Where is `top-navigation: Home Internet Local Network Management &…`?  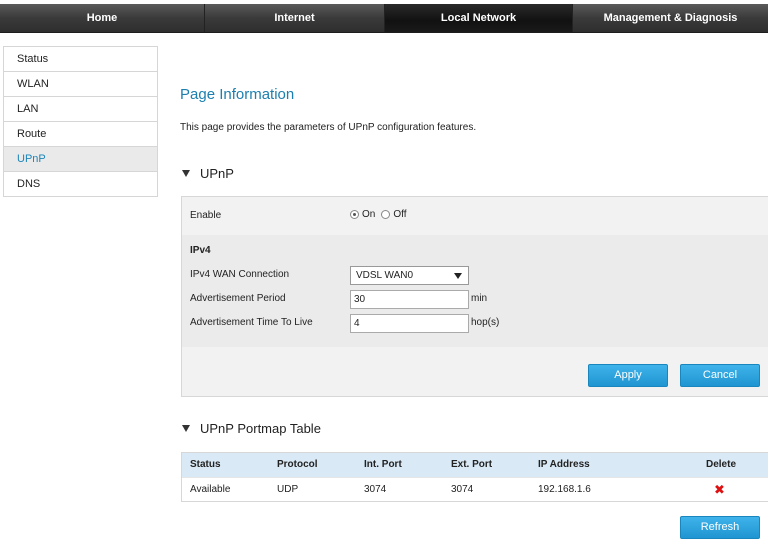 top-navigation: Home Internet Local Network Management &… is located at coordinates (384, 18).